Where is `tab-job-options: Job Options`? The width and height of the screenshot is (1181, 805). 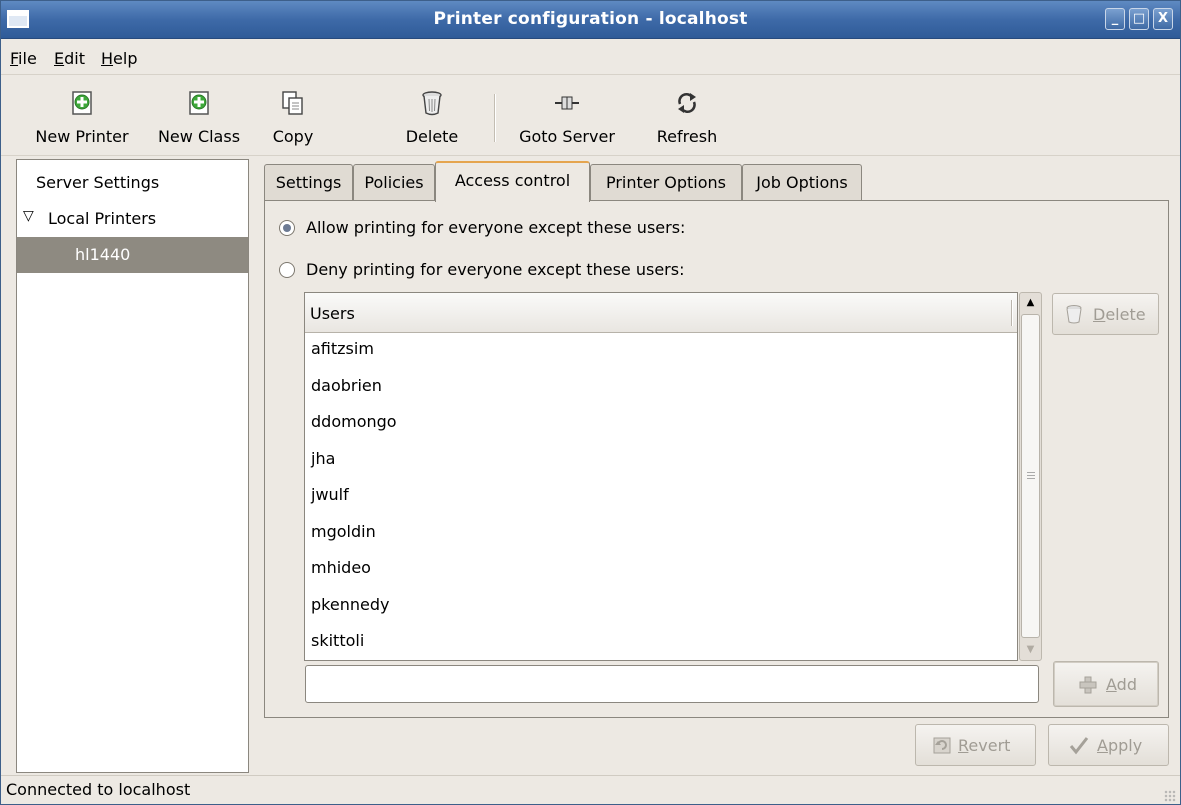 tab-job-options: Job Options is located at coordinates (802, 182).